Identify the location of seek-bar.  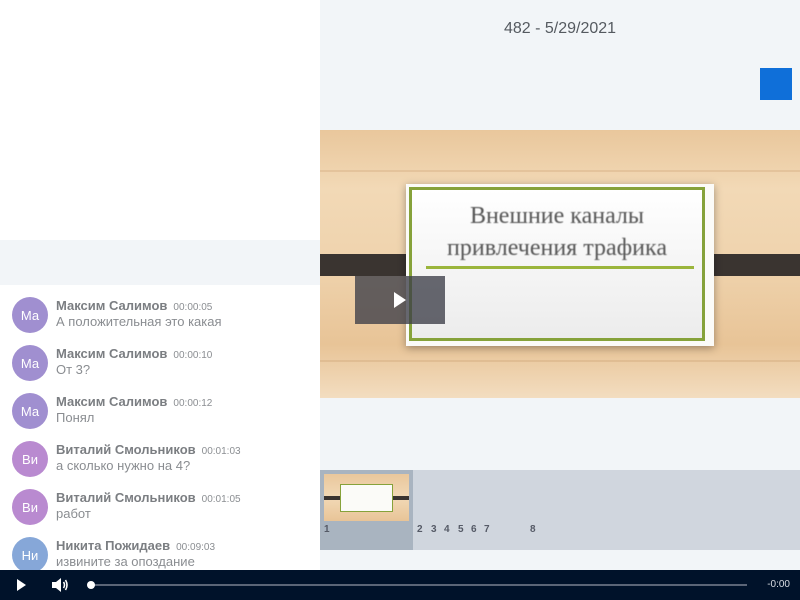
(419, 585).